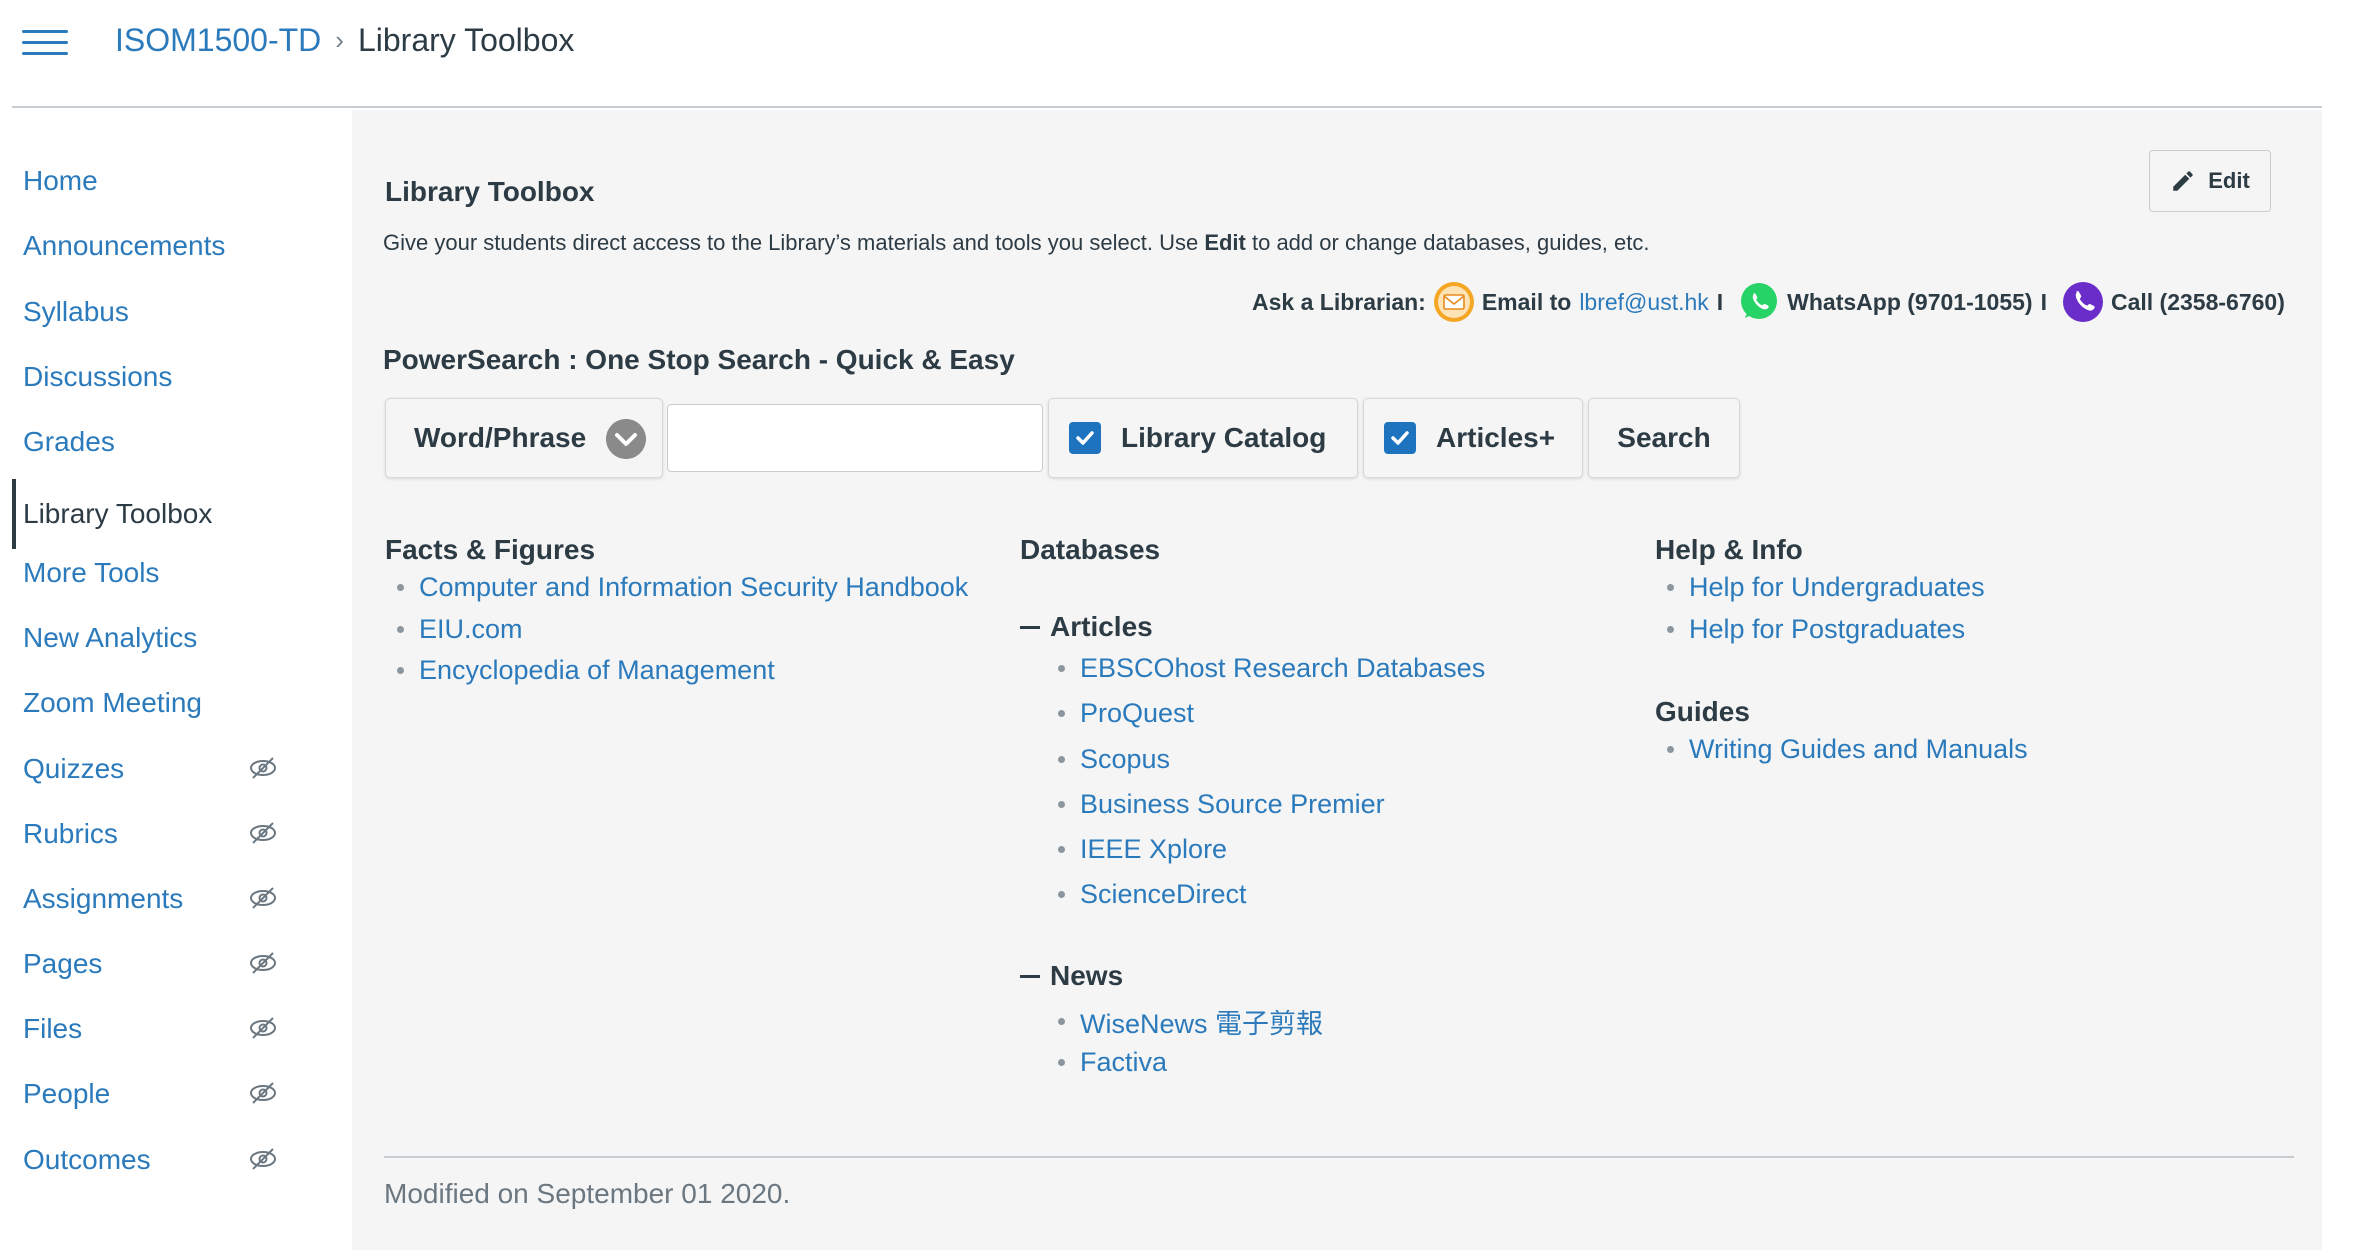 The width and height of the screenshot is (2366, 1250). Describe the element at coordinates (177, 514) in the screenshot. I see `sidebar-item-library-toolbox: Library Toolbox` at that location.